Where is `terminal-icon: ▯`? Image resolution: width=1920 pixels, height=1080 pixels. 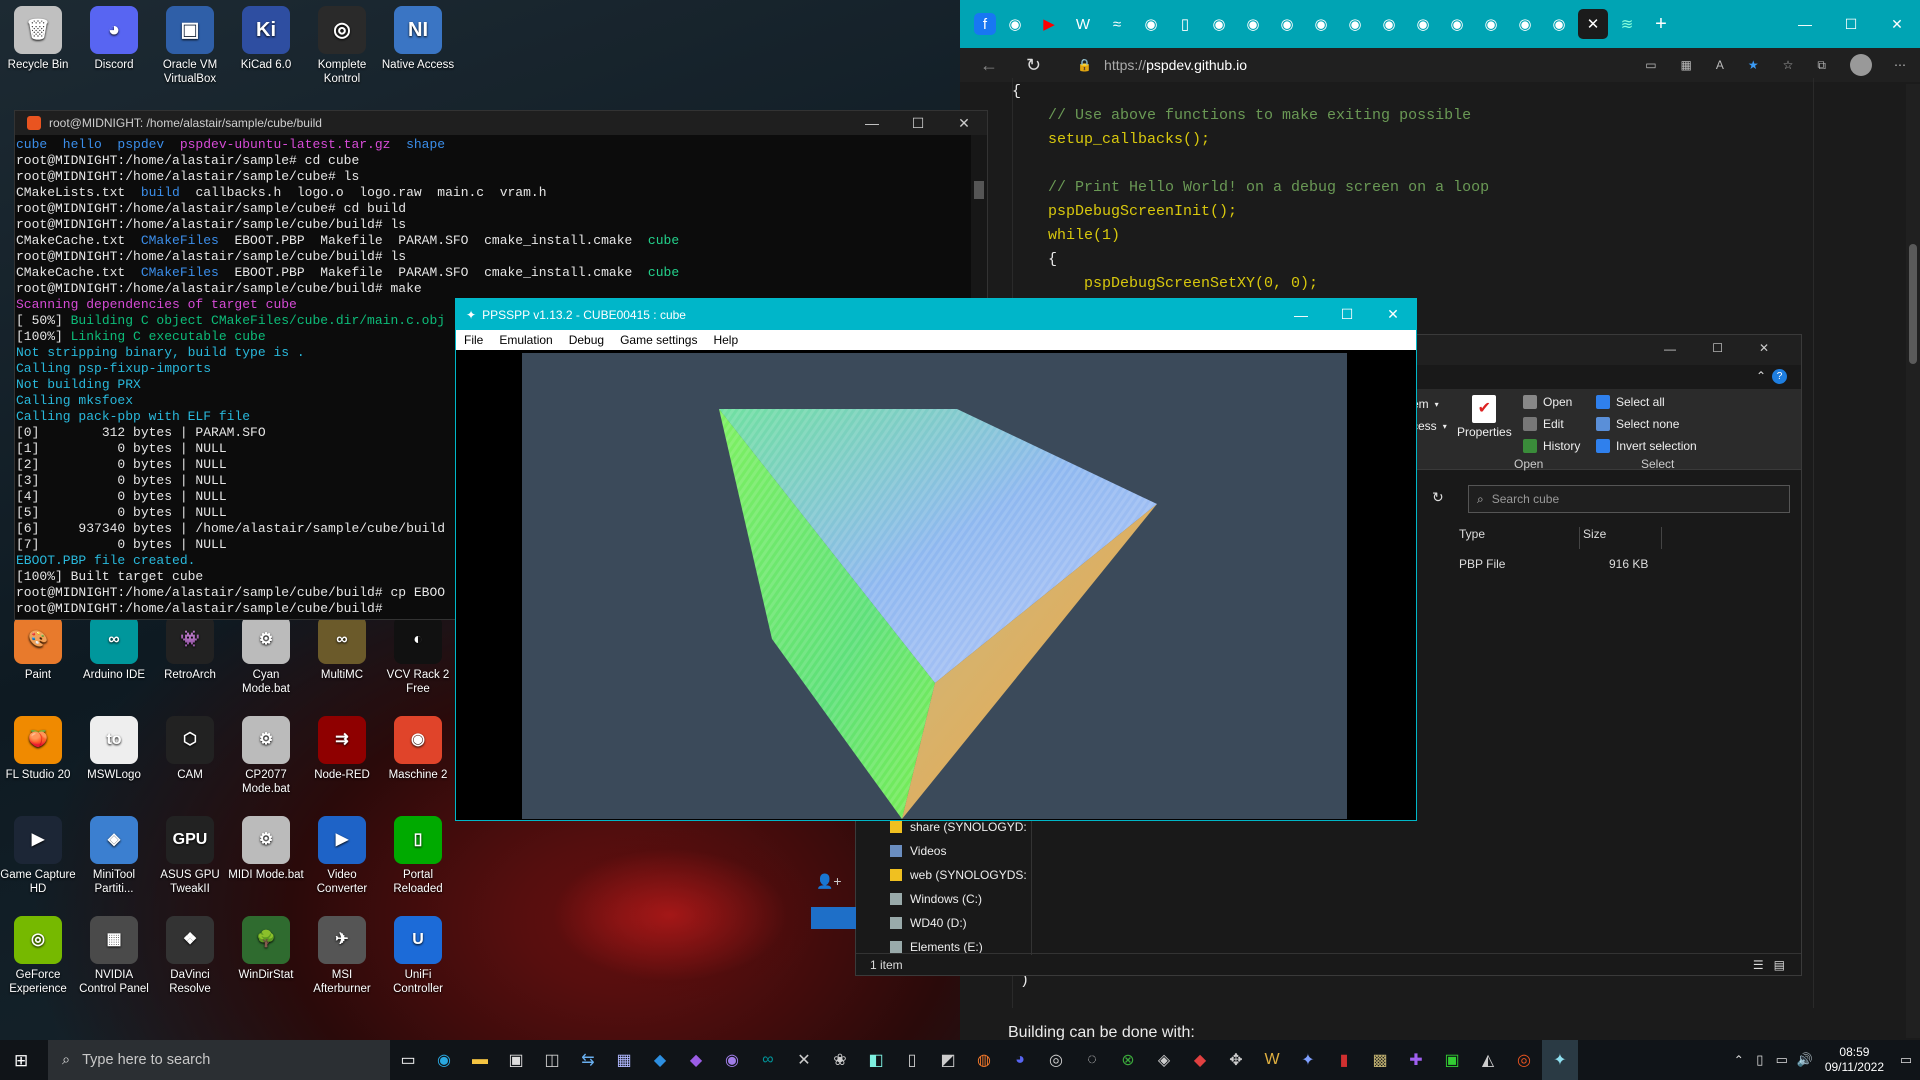 terminal-icon: ▯ is located at coordinates (912, 1060).